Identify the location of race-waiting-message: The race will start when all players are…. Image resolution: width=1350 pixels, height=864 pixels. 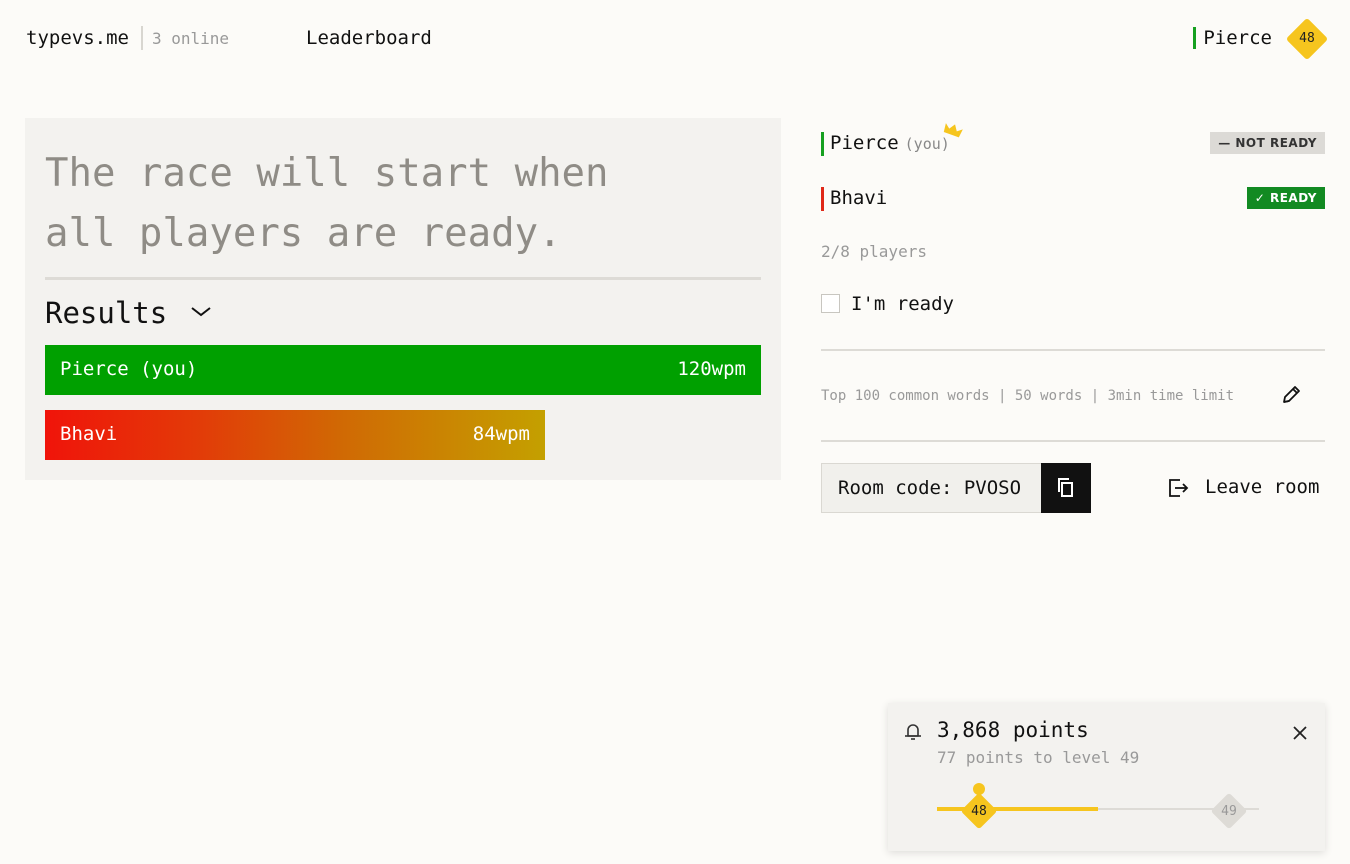
(327, 203).